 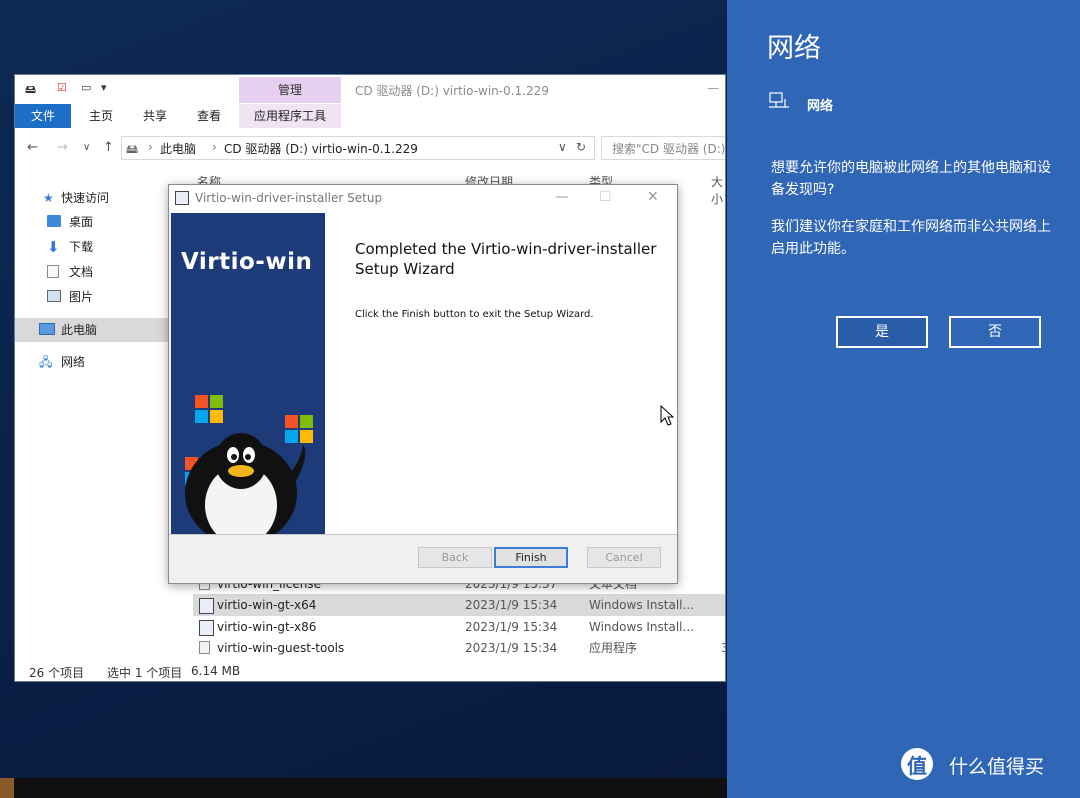 What do you see at coordinates (46, 362) in the screenshot?
I see `network-icon: 🖧` at bounding box center [46, 362].